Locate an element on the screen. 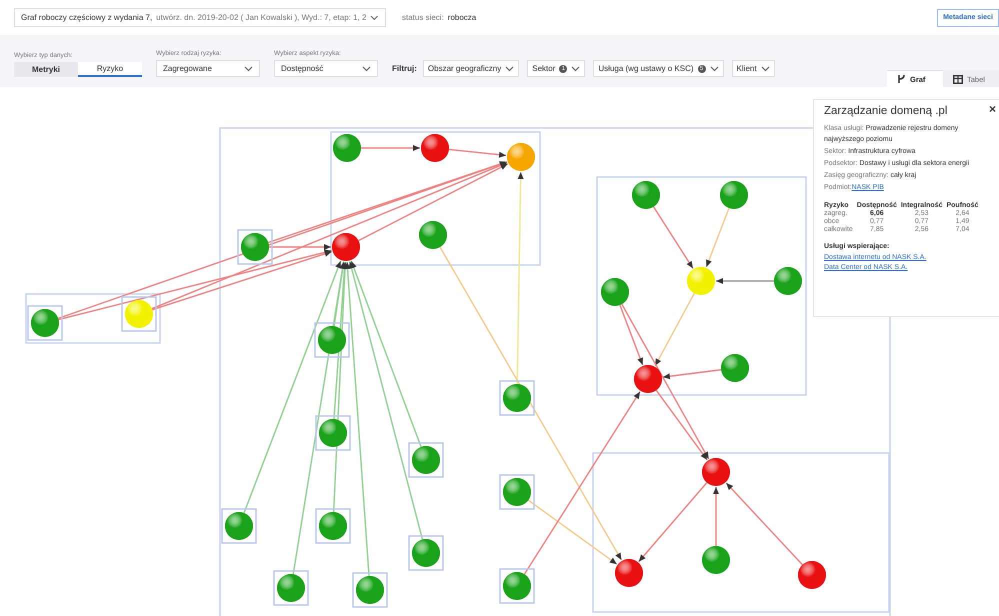 The image size is (999, 616). data-type-toggle: Ryzyko is located at coordinates (110, 69).